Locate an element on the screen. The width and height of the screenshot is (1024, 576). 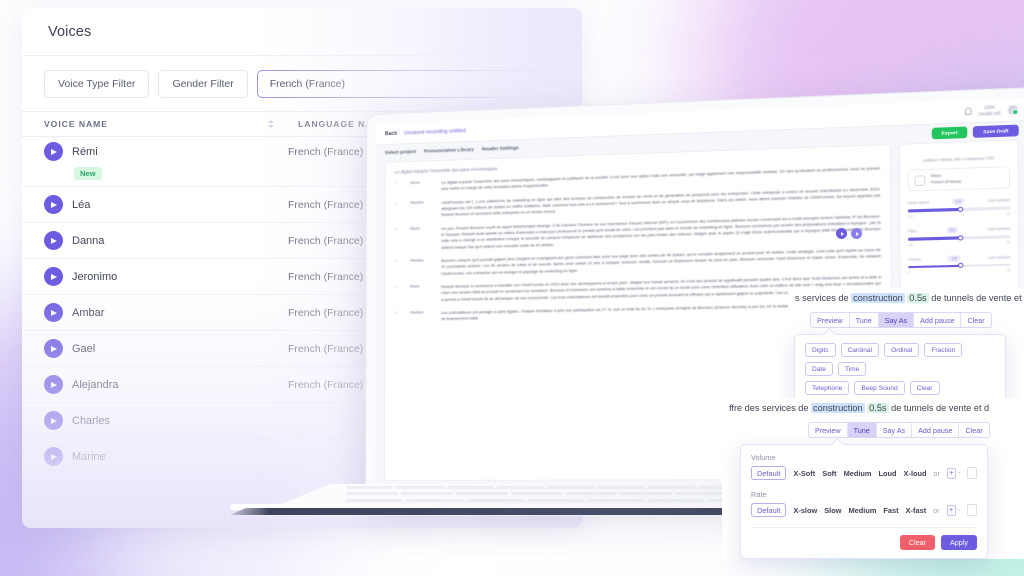
volume-option-loud: Loud is located at coordinates (887, 473).